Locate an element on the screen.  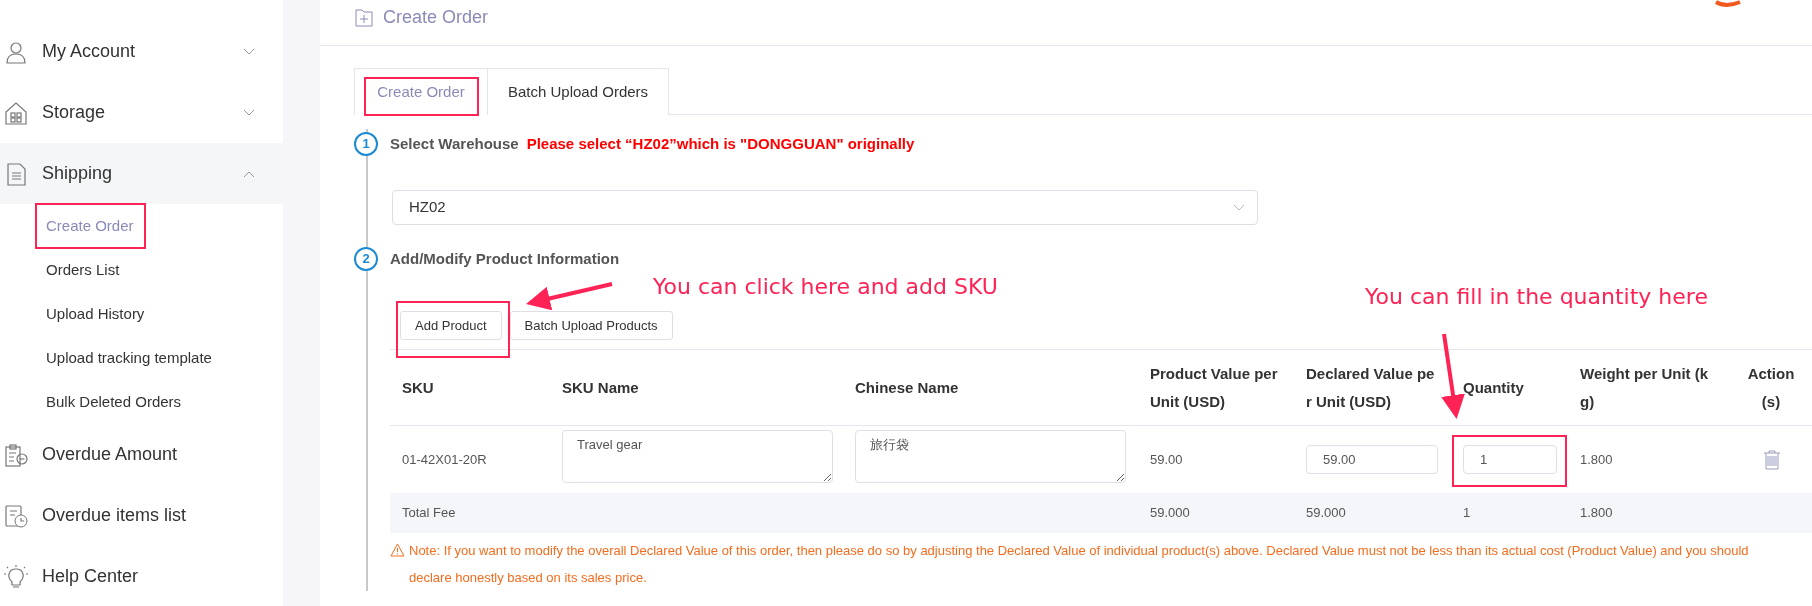
submenu-item: Upload tracking template is located at coordinates (141, 358).